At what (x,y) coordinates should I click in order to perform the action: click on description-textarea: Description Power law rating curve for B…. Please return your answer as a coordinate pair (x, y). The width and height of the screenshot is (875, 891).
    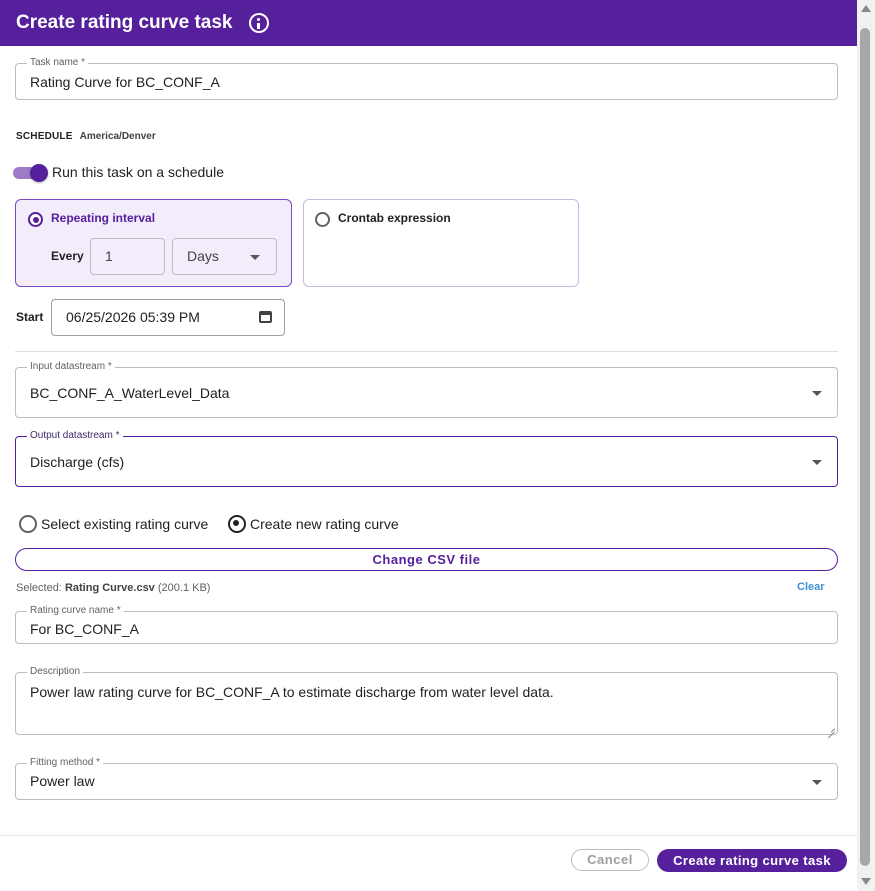
    Looking at the image, I should click on (426, 700).